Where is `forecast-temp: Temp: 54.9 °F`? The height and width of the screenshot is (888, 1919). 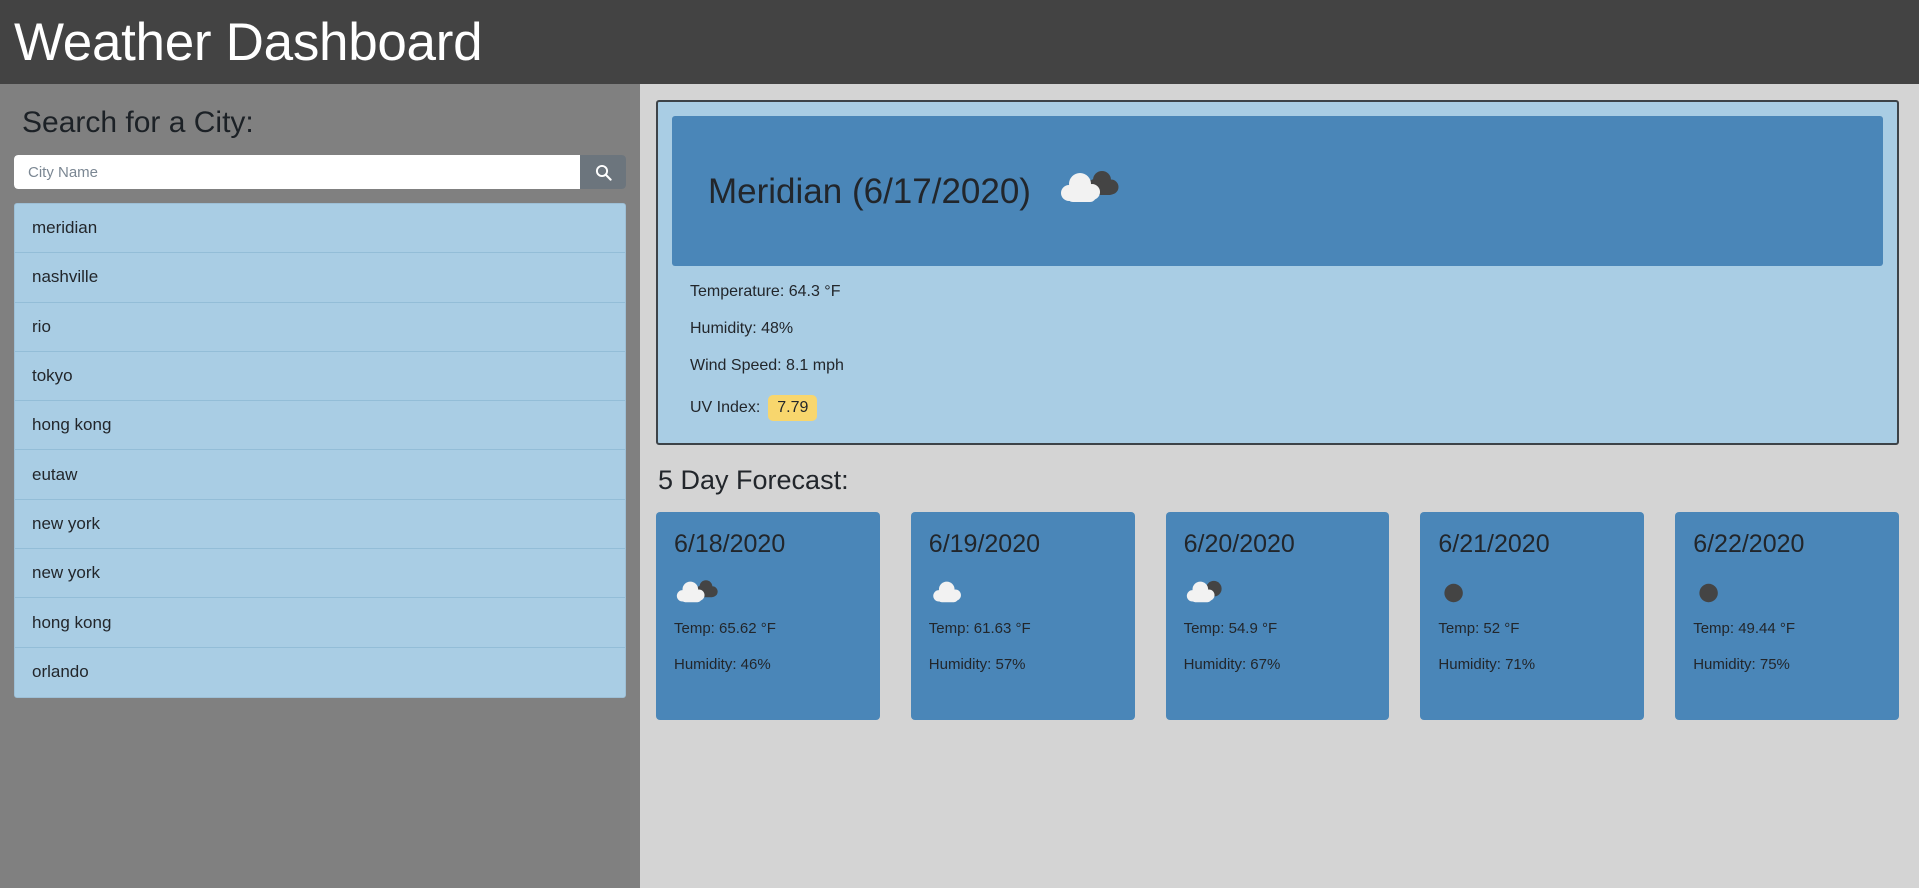 forecast-temp: Temp: 54.9 °F is located at coordinates (1230, 629).